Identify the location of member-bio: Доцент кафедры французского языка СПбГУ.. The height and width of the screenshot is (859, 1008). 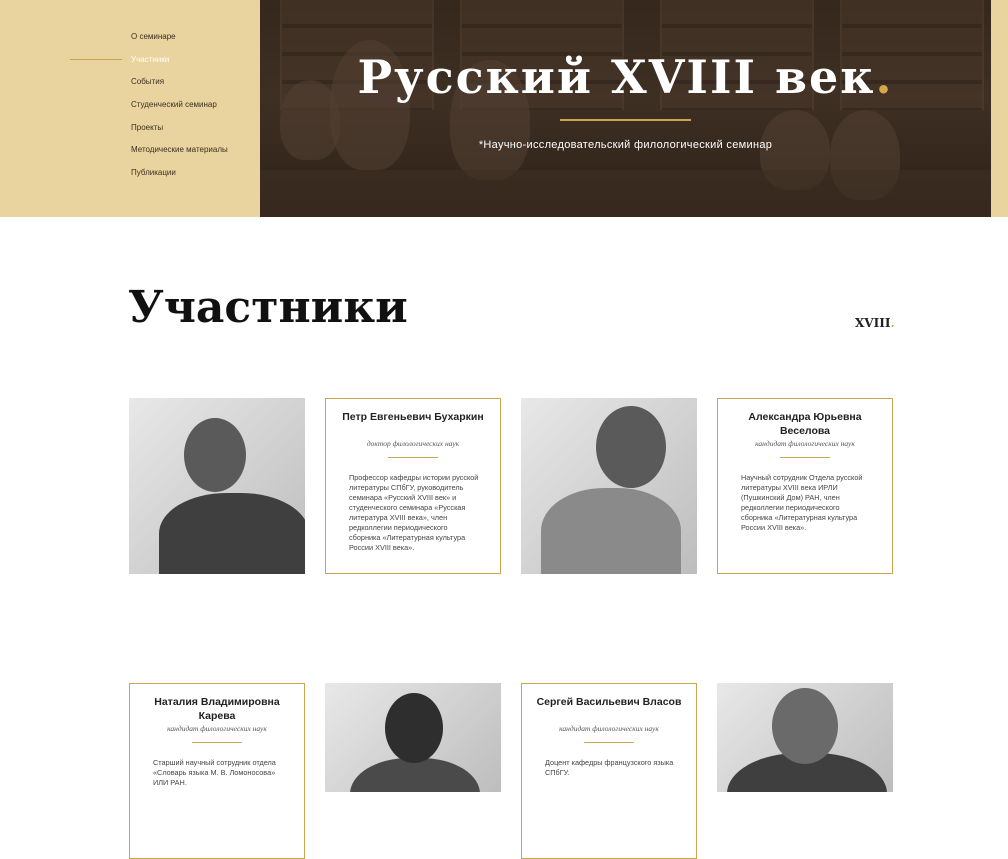
(609, 767).